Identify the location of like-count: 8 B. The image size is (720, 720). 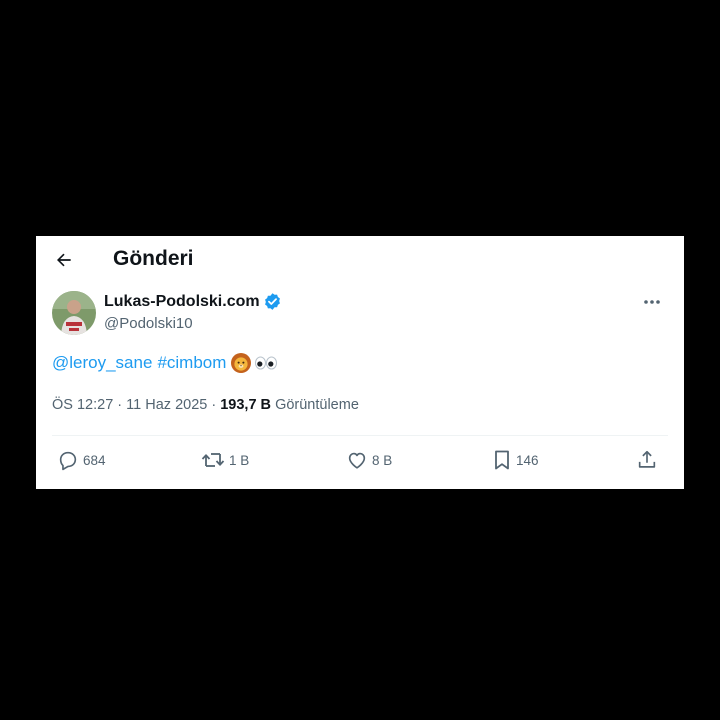
(382, 460).